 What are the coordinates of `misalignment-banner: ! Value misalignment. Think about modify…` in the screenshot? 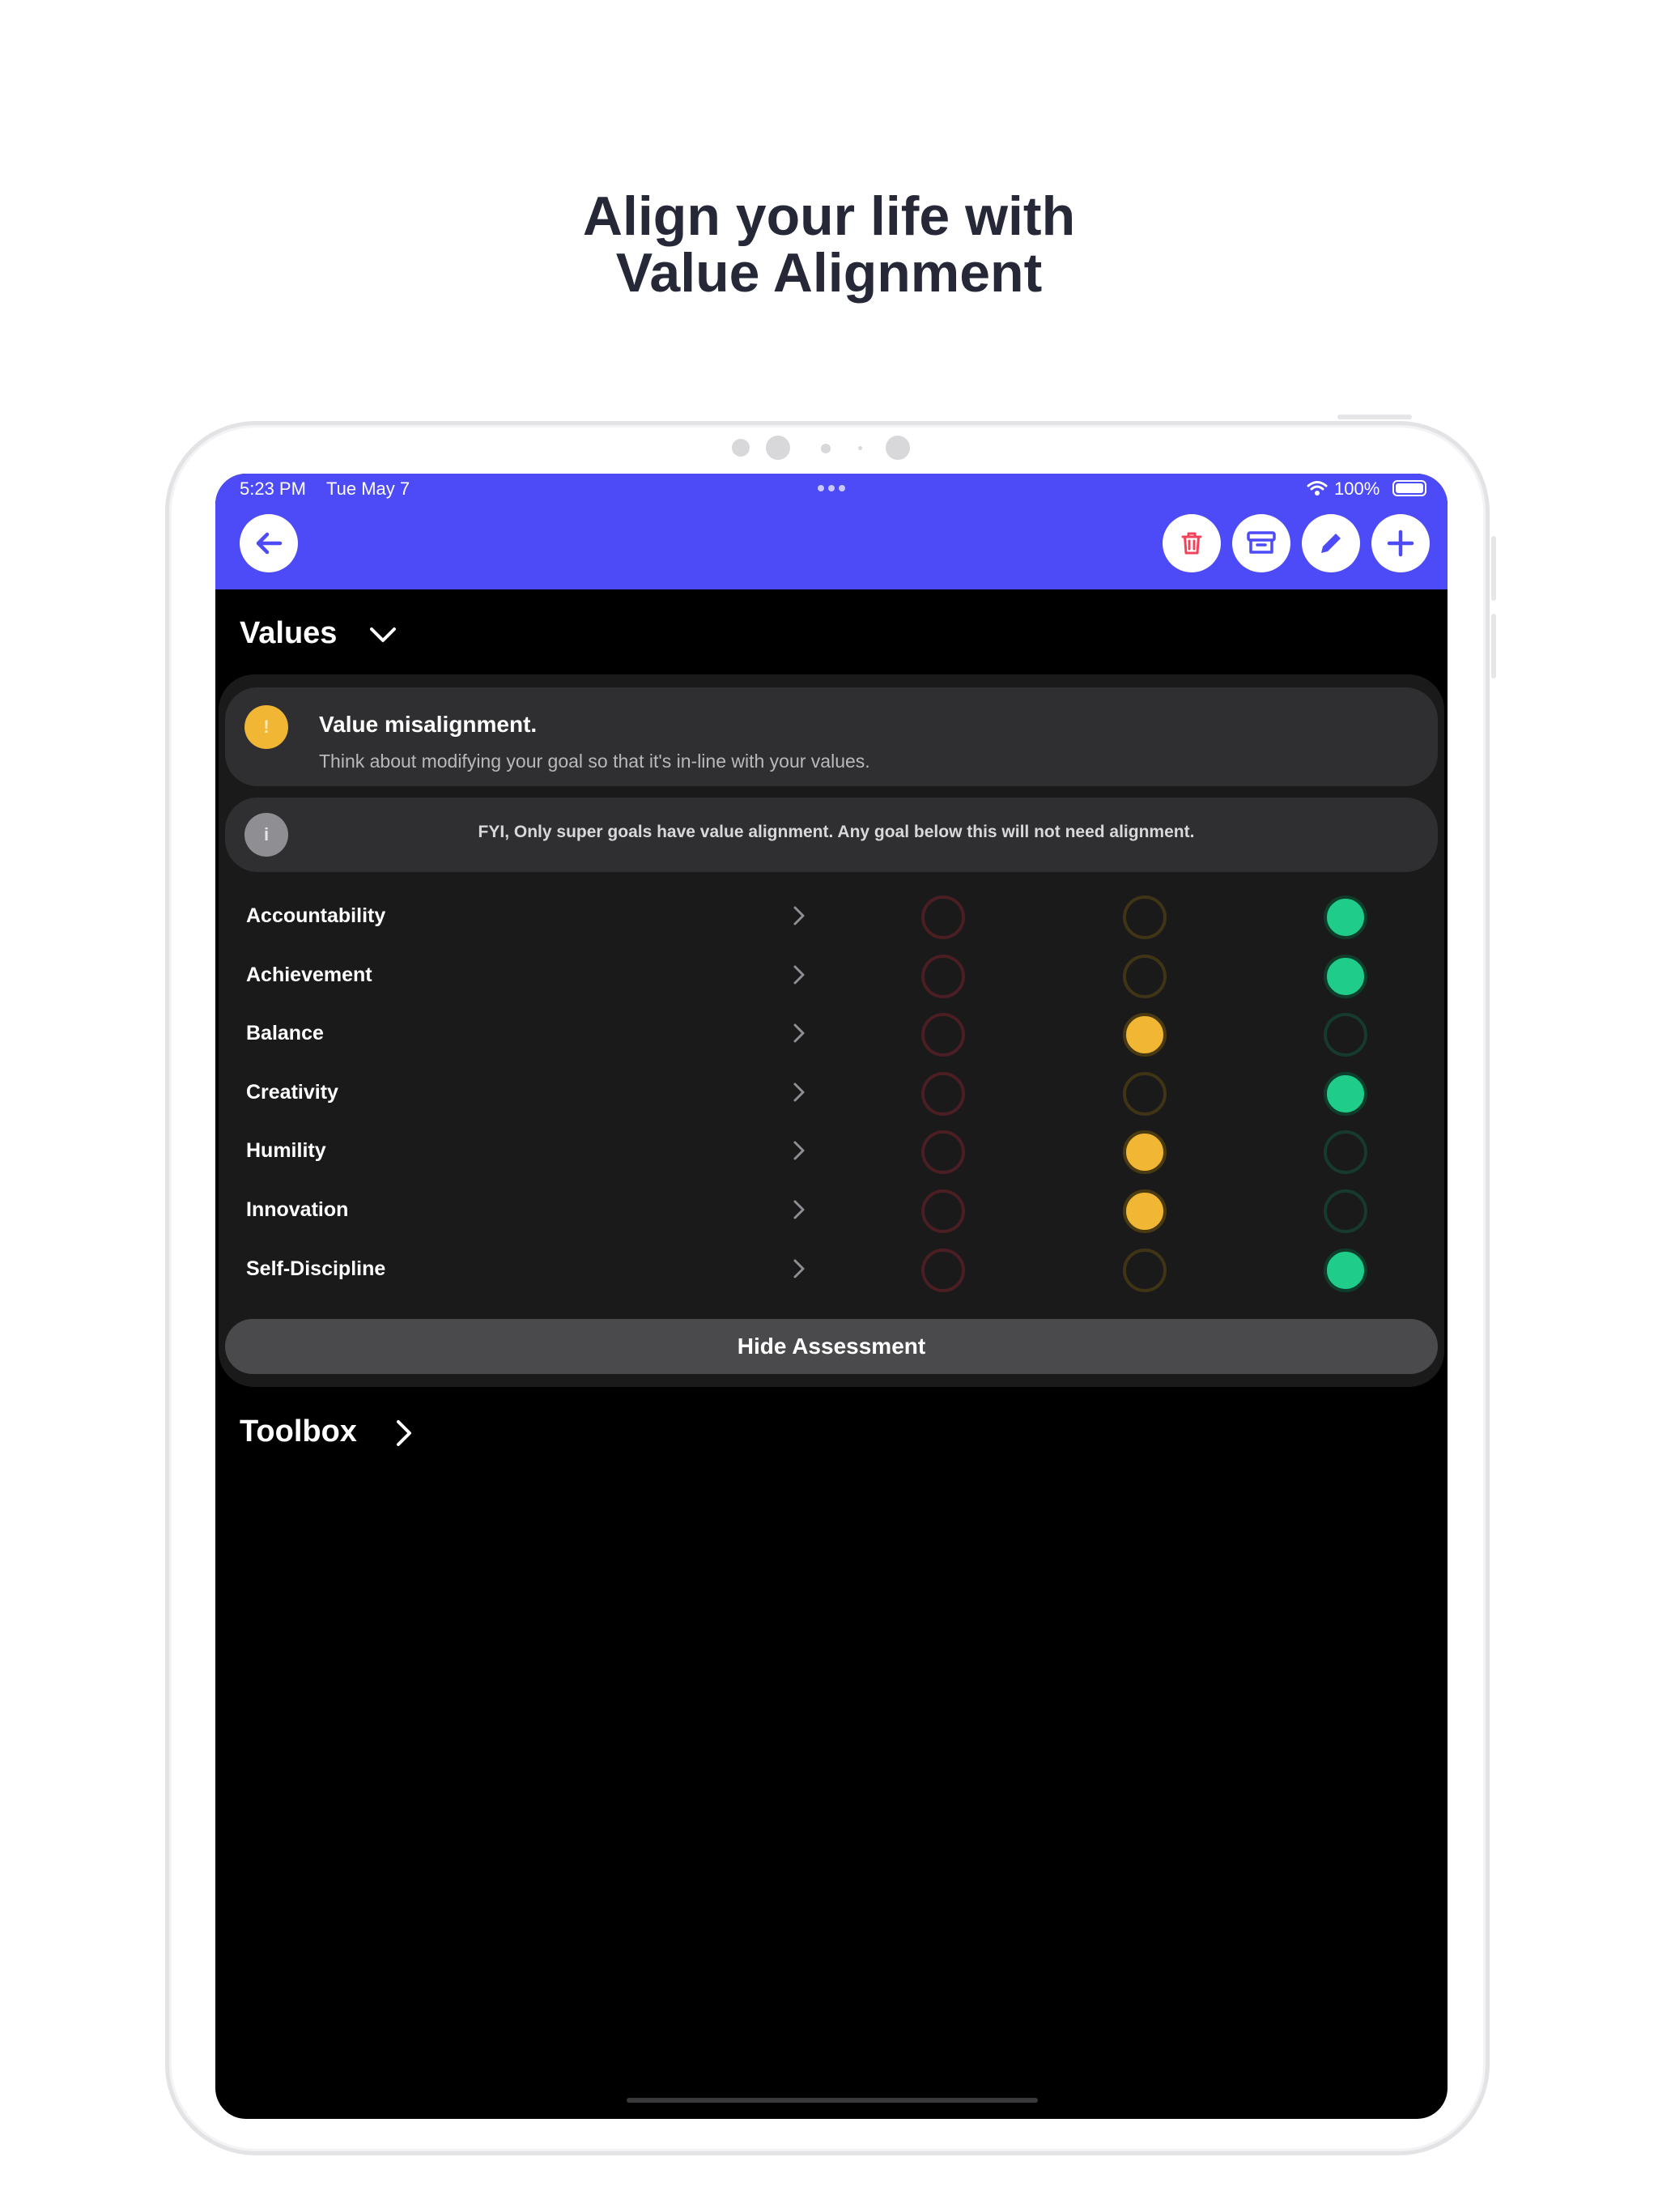 It's located at (831, 737).